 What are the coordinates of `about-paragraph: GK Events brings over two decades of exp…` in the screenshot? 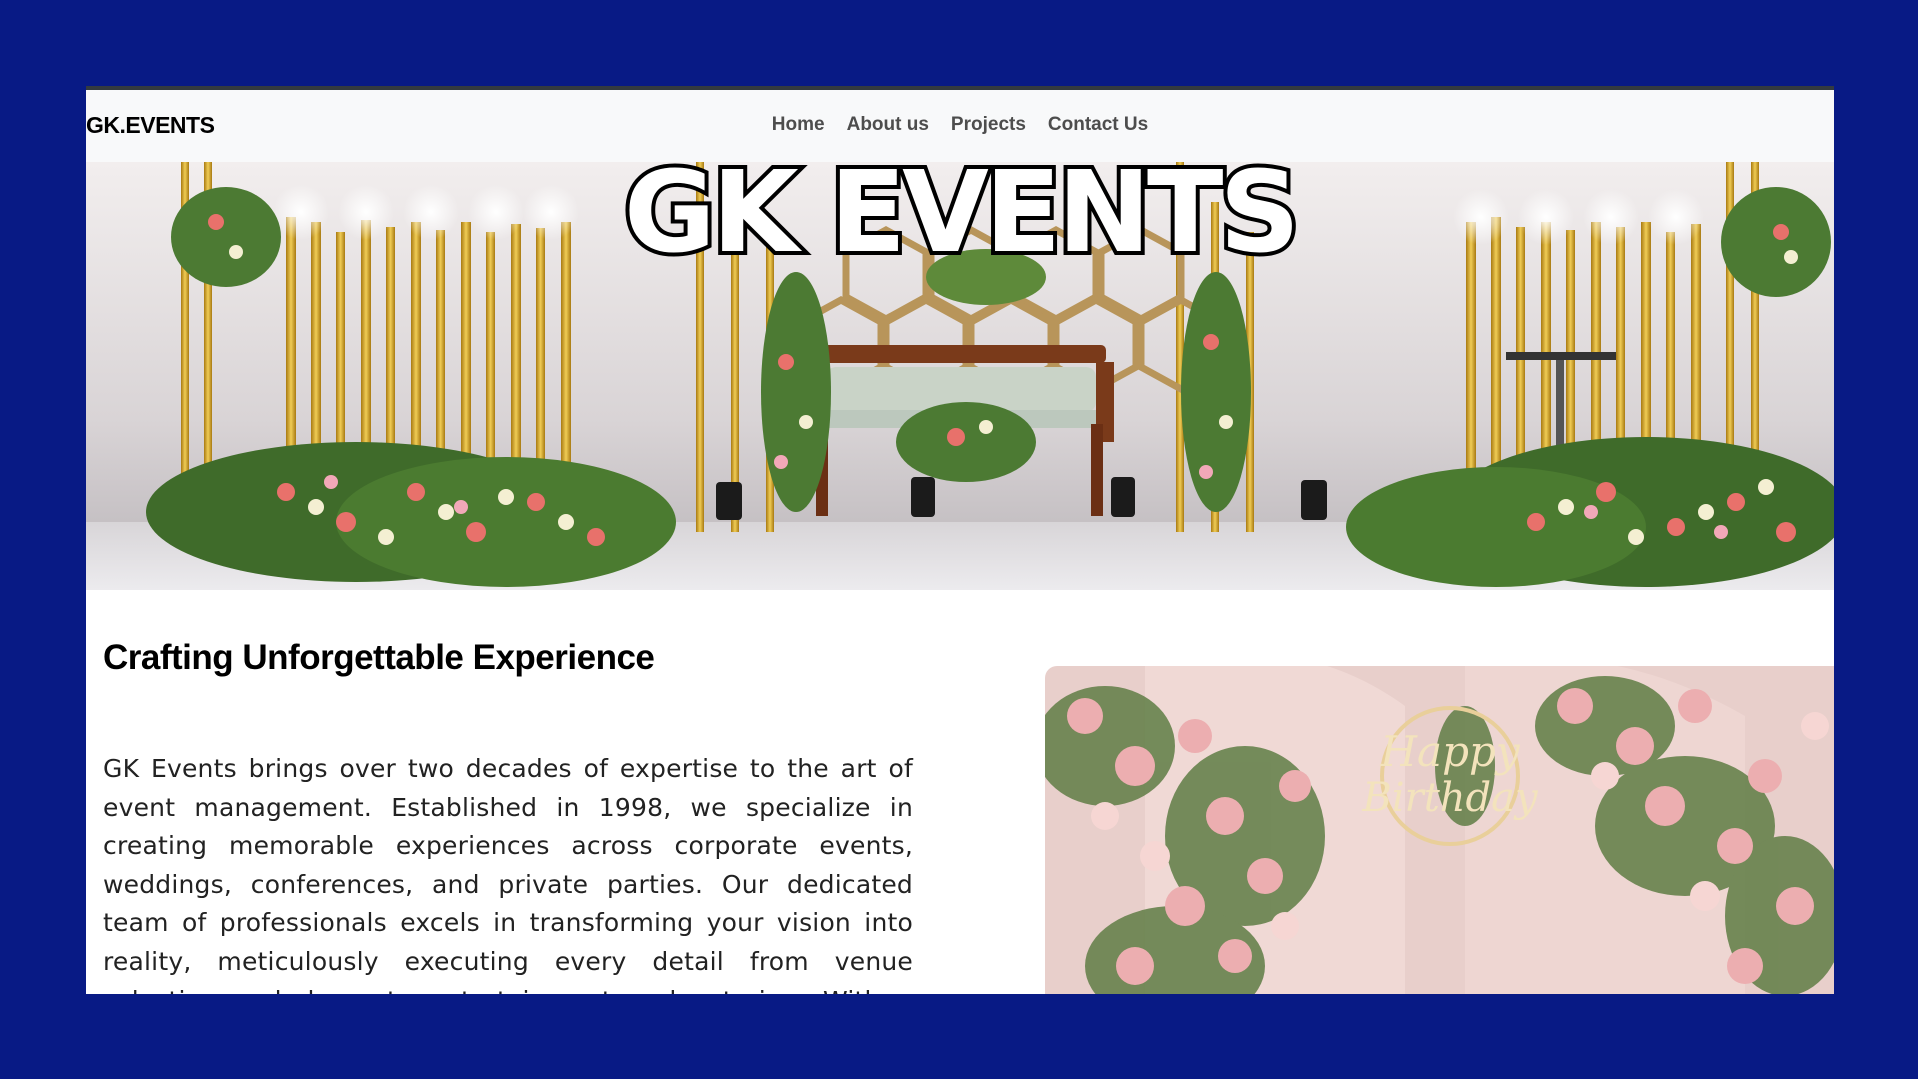 It's located at (508, 874).